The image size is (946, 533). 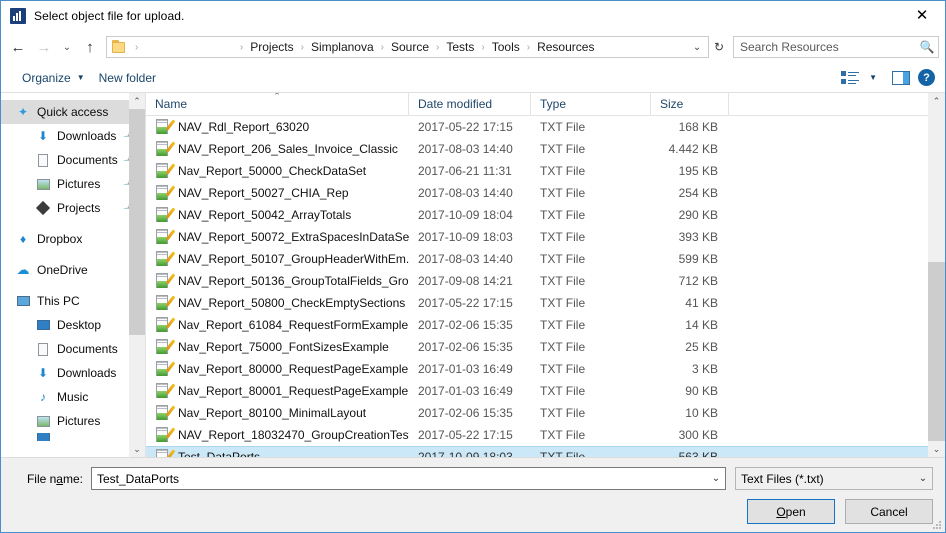 I want to click on file-size: 14 KB, so click(x=701, y=325).